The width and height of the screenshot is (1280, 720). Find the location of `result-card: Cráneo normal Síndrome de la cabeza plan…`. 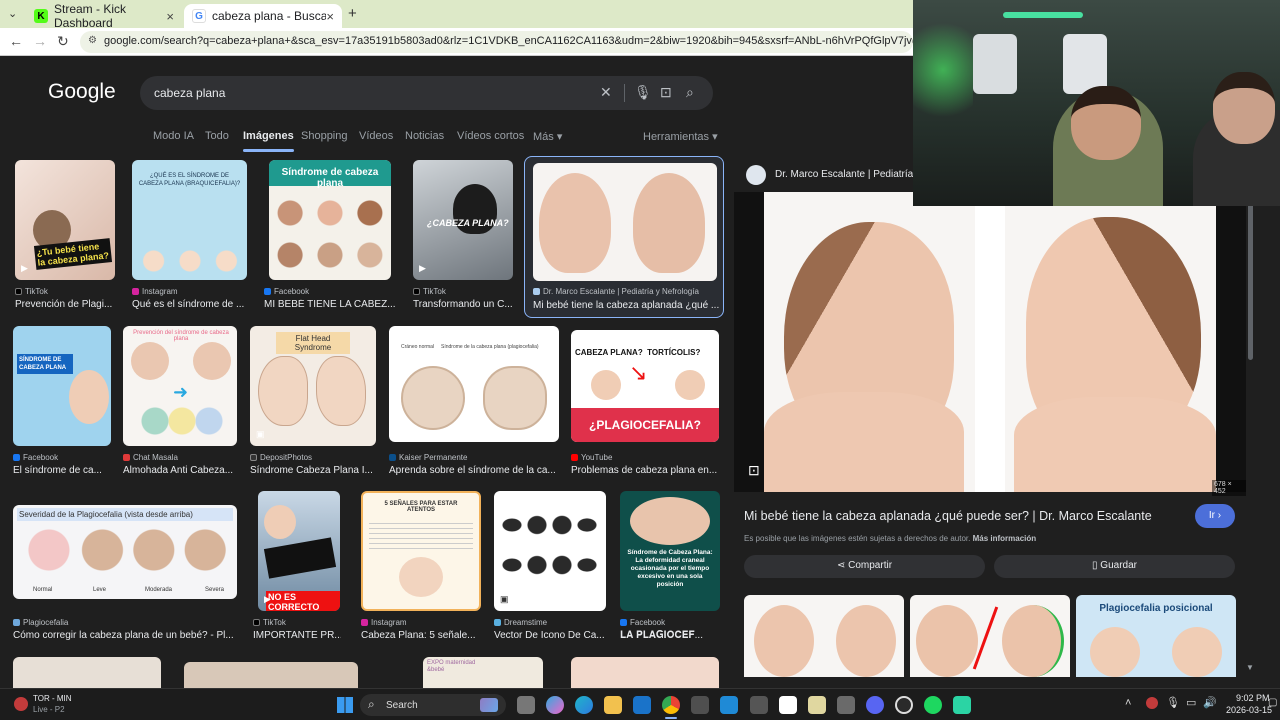

result-card: Cráneo normal Síndrome de la cabeza plan… is located at coordinates (474, 402).